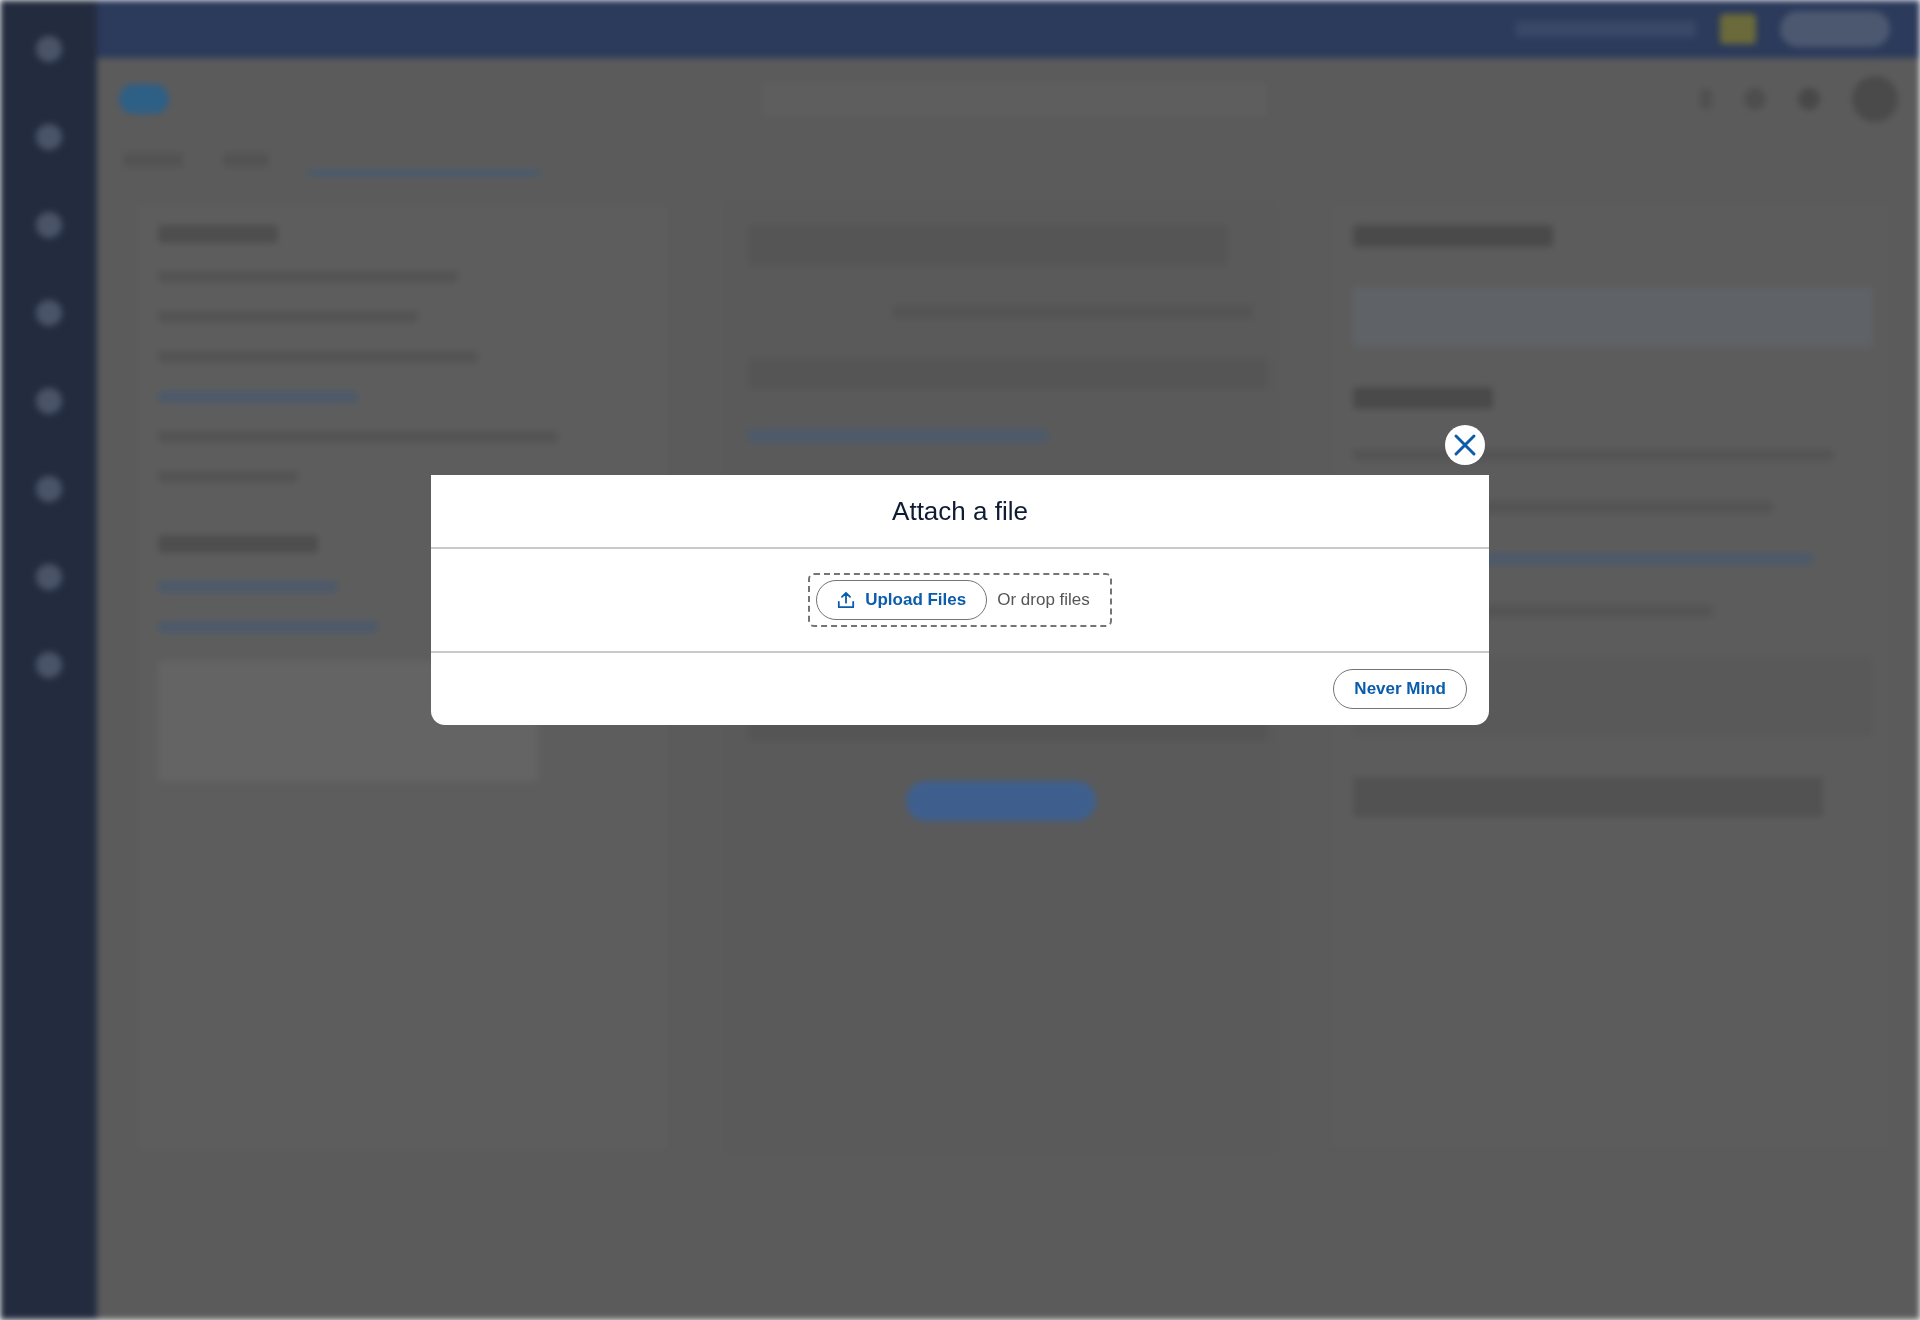 The width and height of the screenshot is (1920, 1320). What do you see at coordinates (1465, 445) in the screenshot?
I see `close-icon` at bounding box center [1465, 445].